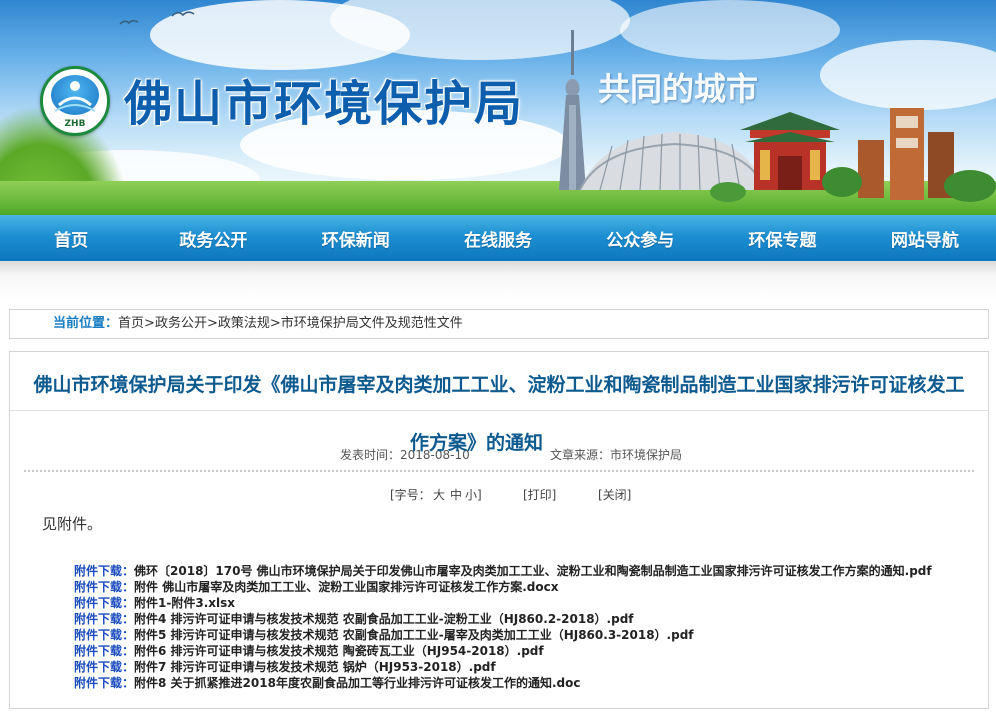  Describe the element at coordinates (439, 494) in the screenshot. I see `font-size-large-button: 大` at that location.